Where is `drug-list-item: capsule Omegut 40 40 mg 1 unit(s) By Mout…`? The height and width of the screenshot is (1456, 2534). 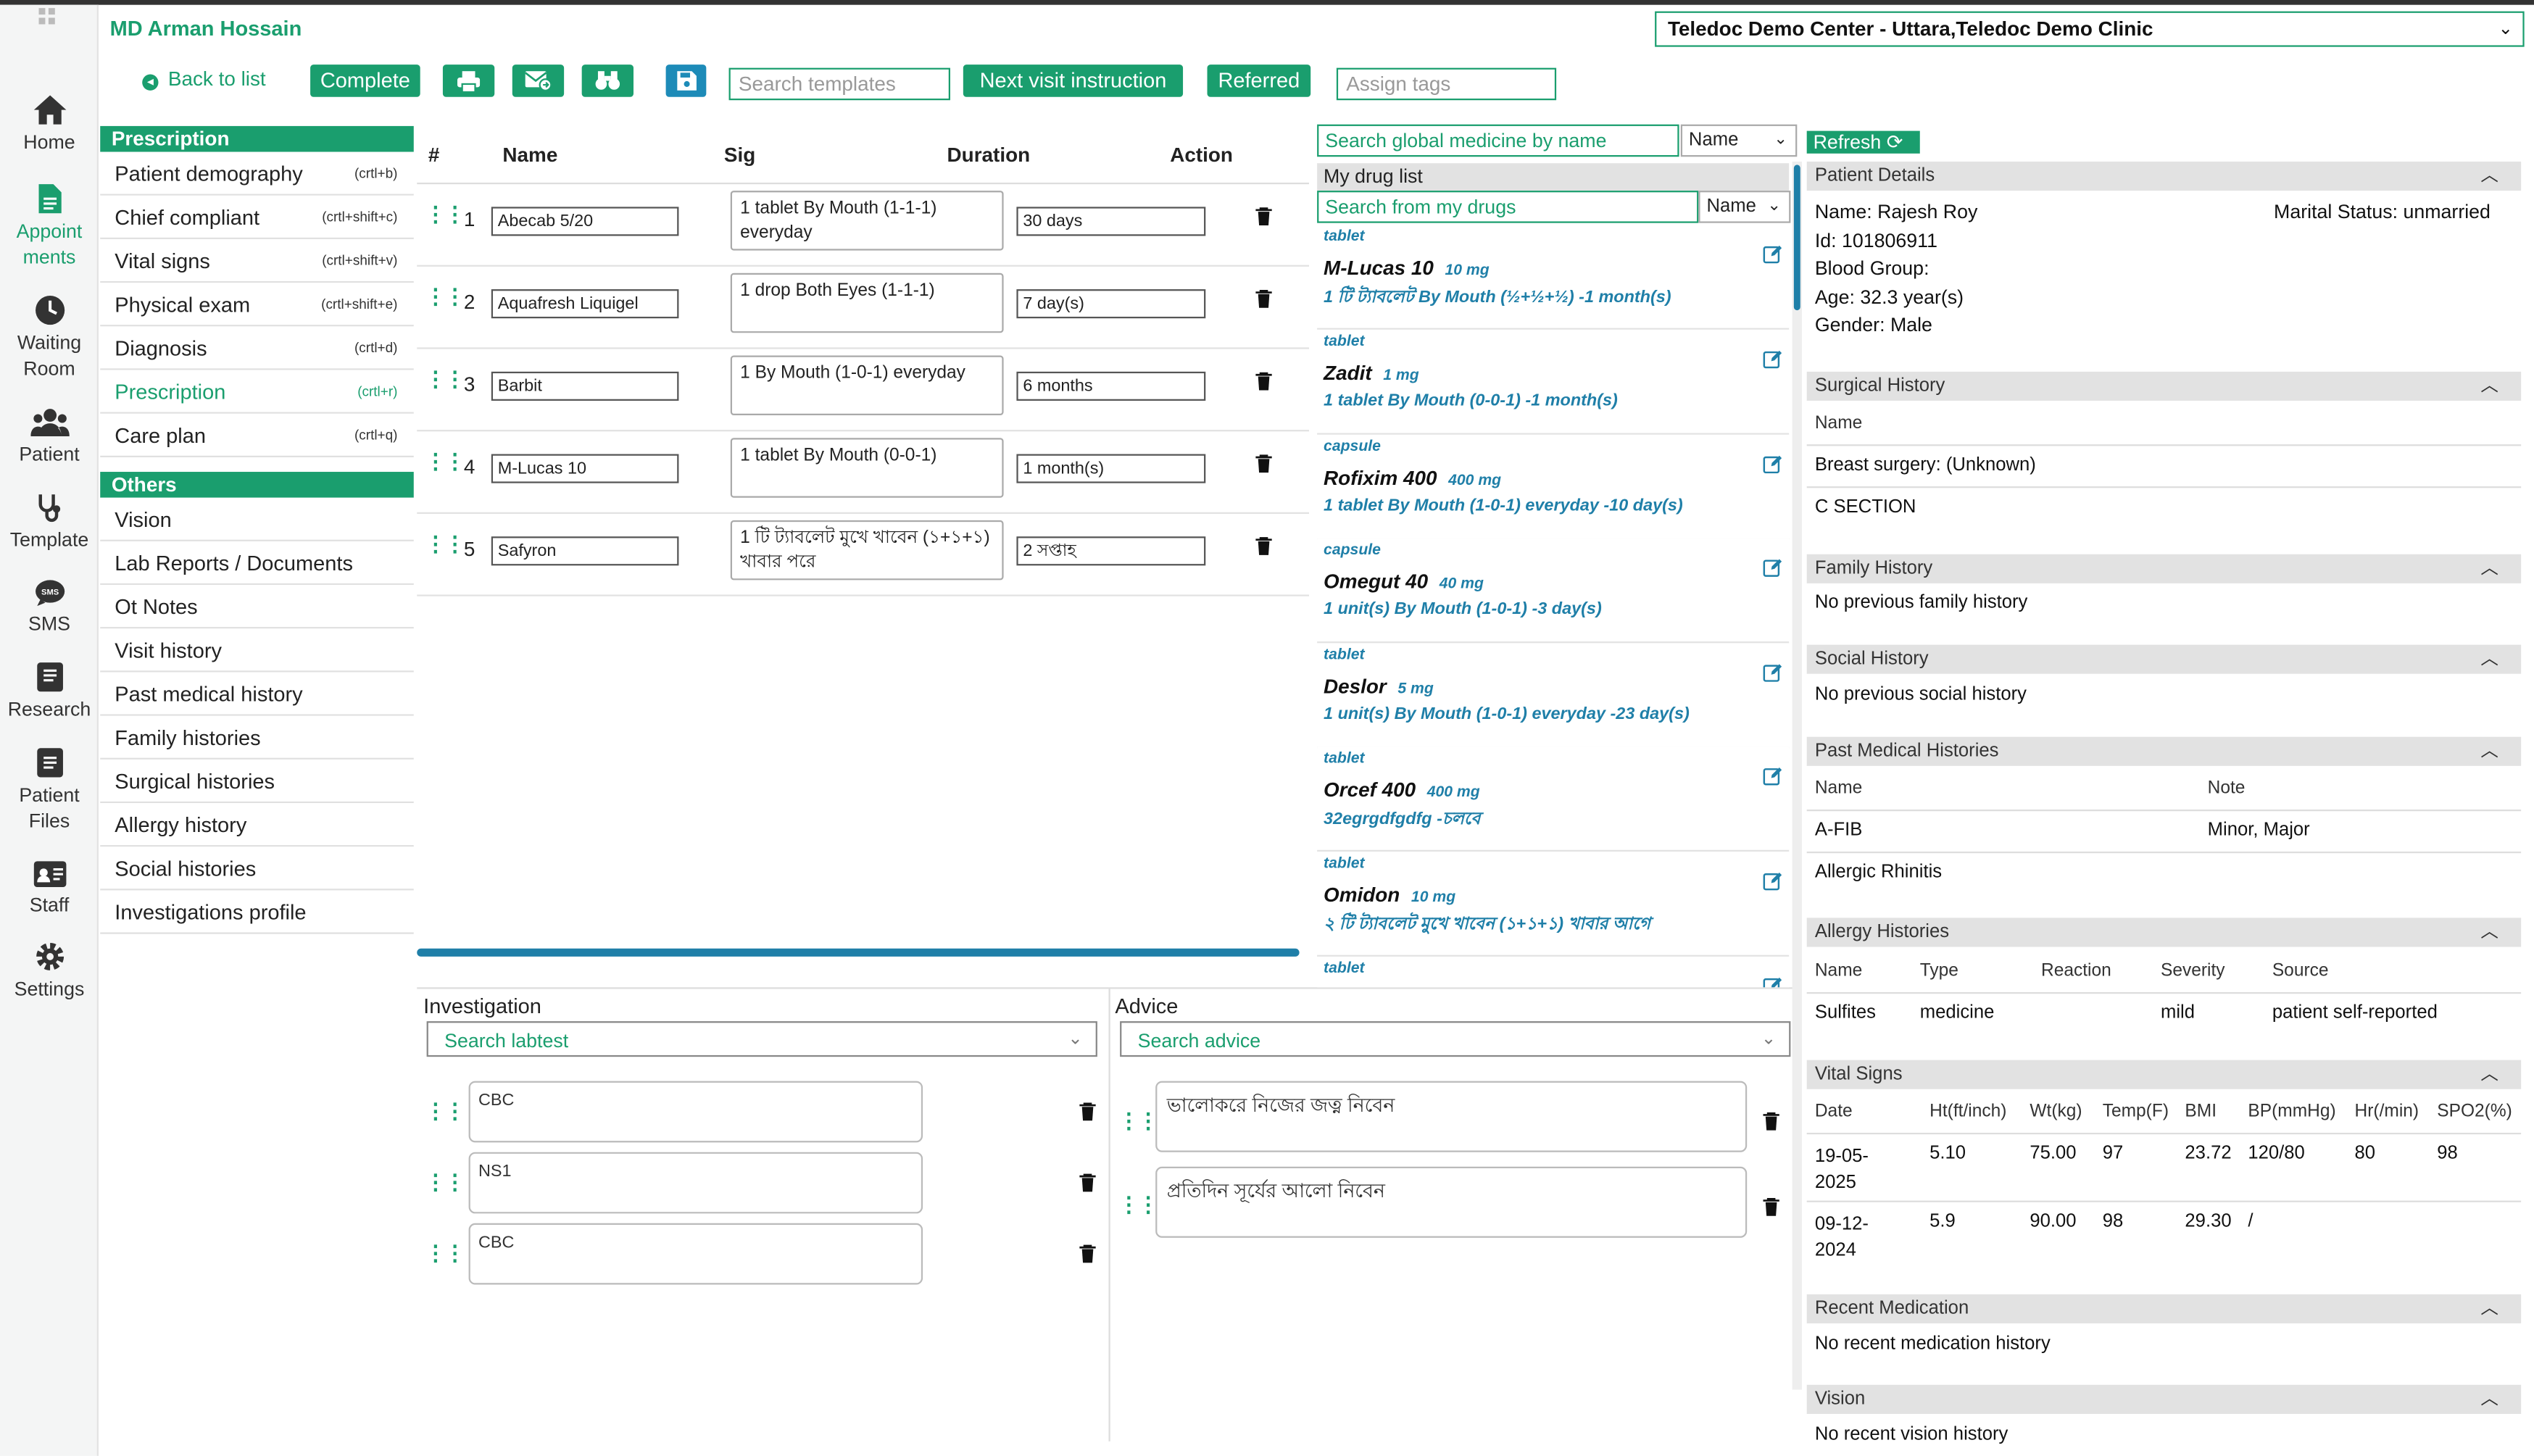
drug-list-item: capsule Omegut 40 40 mg 1 unit(s) By Mout… is located at coordinates (1553, 591).